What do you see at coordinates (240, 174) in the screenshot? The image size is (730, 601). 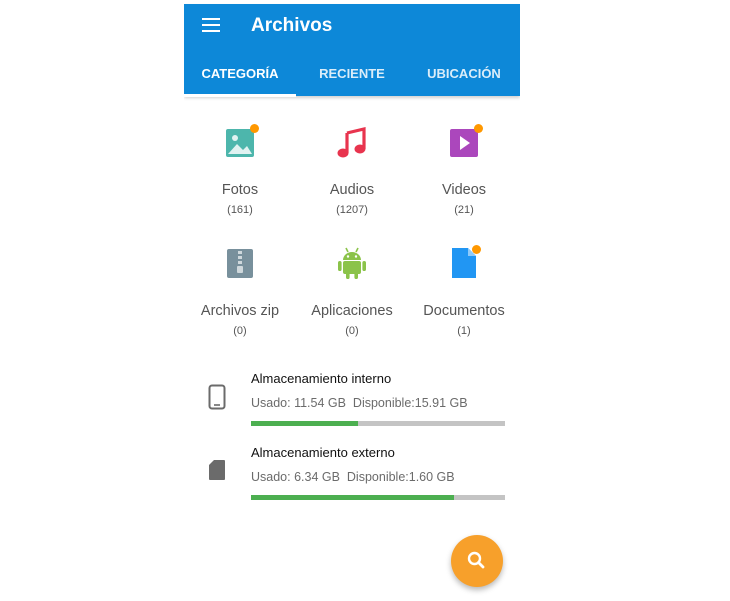 I see `category-fotos: Fotos (161)` at bounding box center [240, 174].